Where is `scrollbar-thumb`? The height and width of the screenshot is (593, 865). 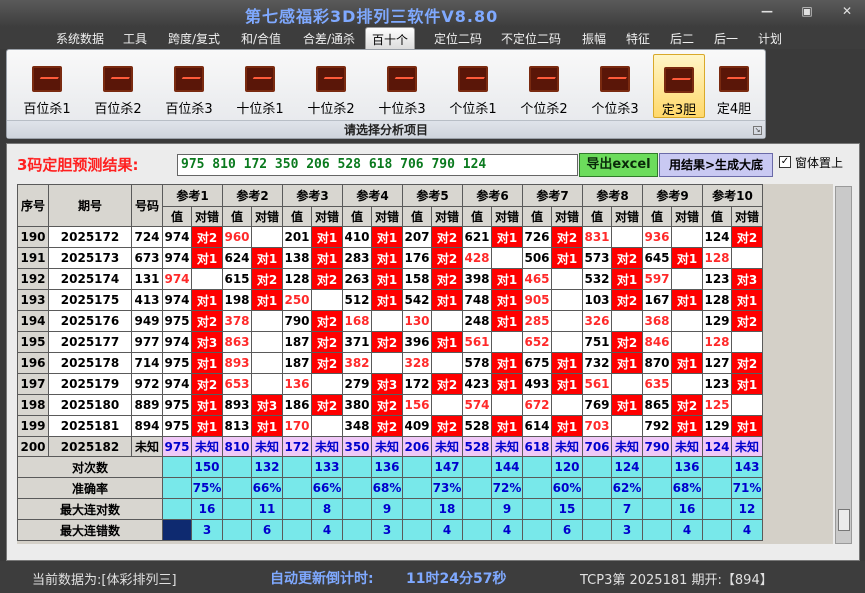 scrollbar-thumb is located at coordinates (844, 520).